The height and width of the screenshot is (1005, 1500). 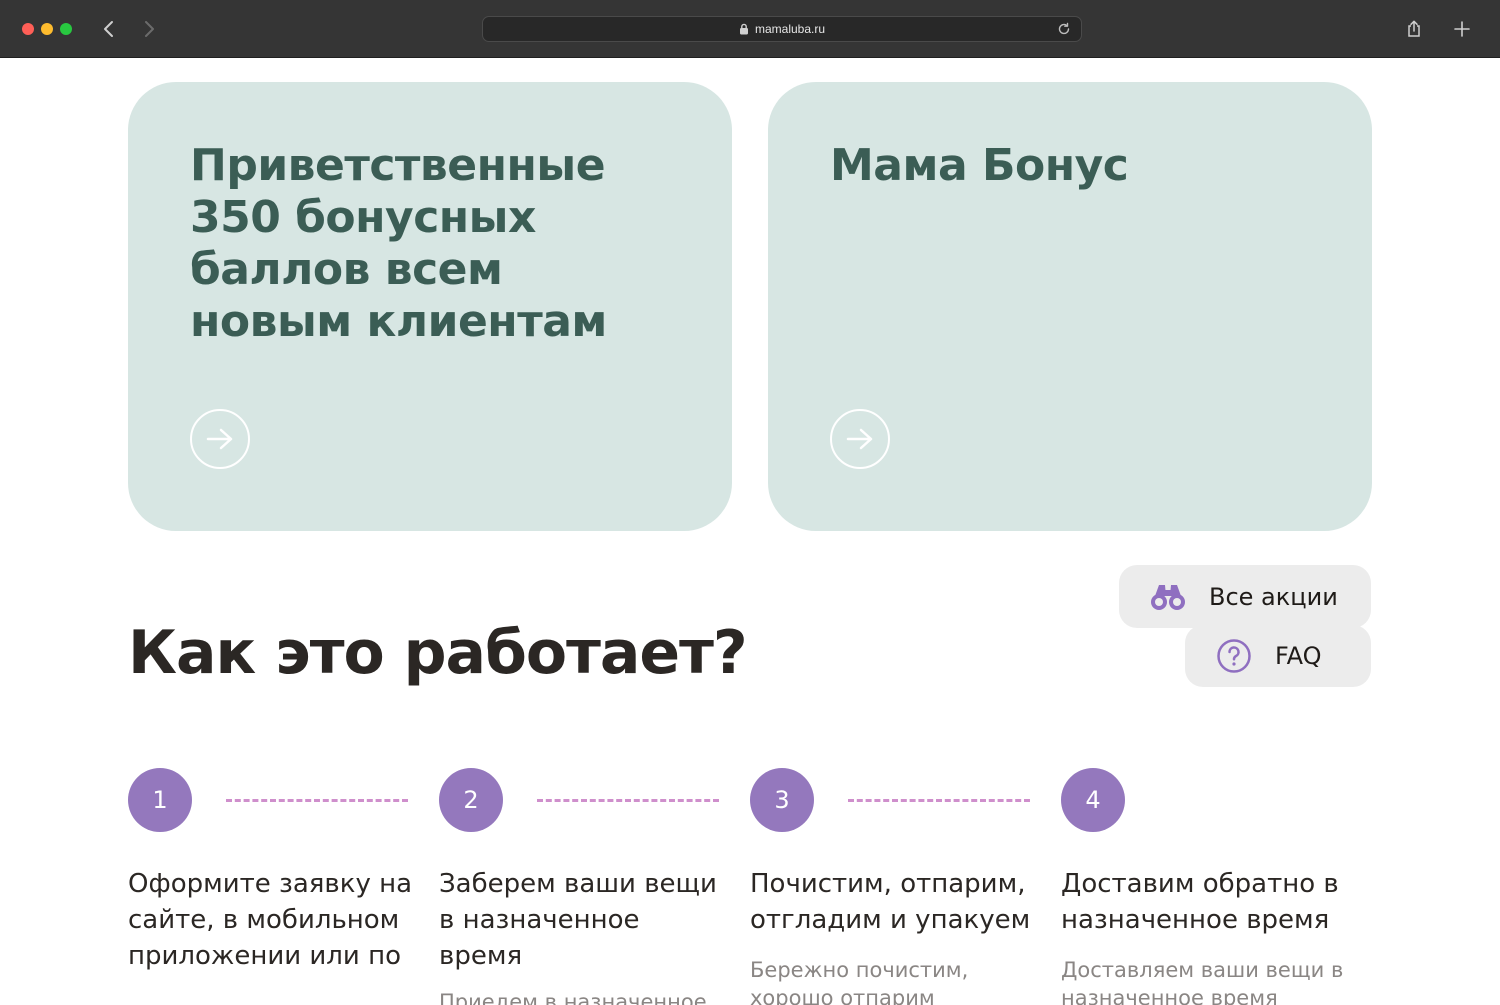 I want to click on minimize-window-button, so click(x=47, y=29).